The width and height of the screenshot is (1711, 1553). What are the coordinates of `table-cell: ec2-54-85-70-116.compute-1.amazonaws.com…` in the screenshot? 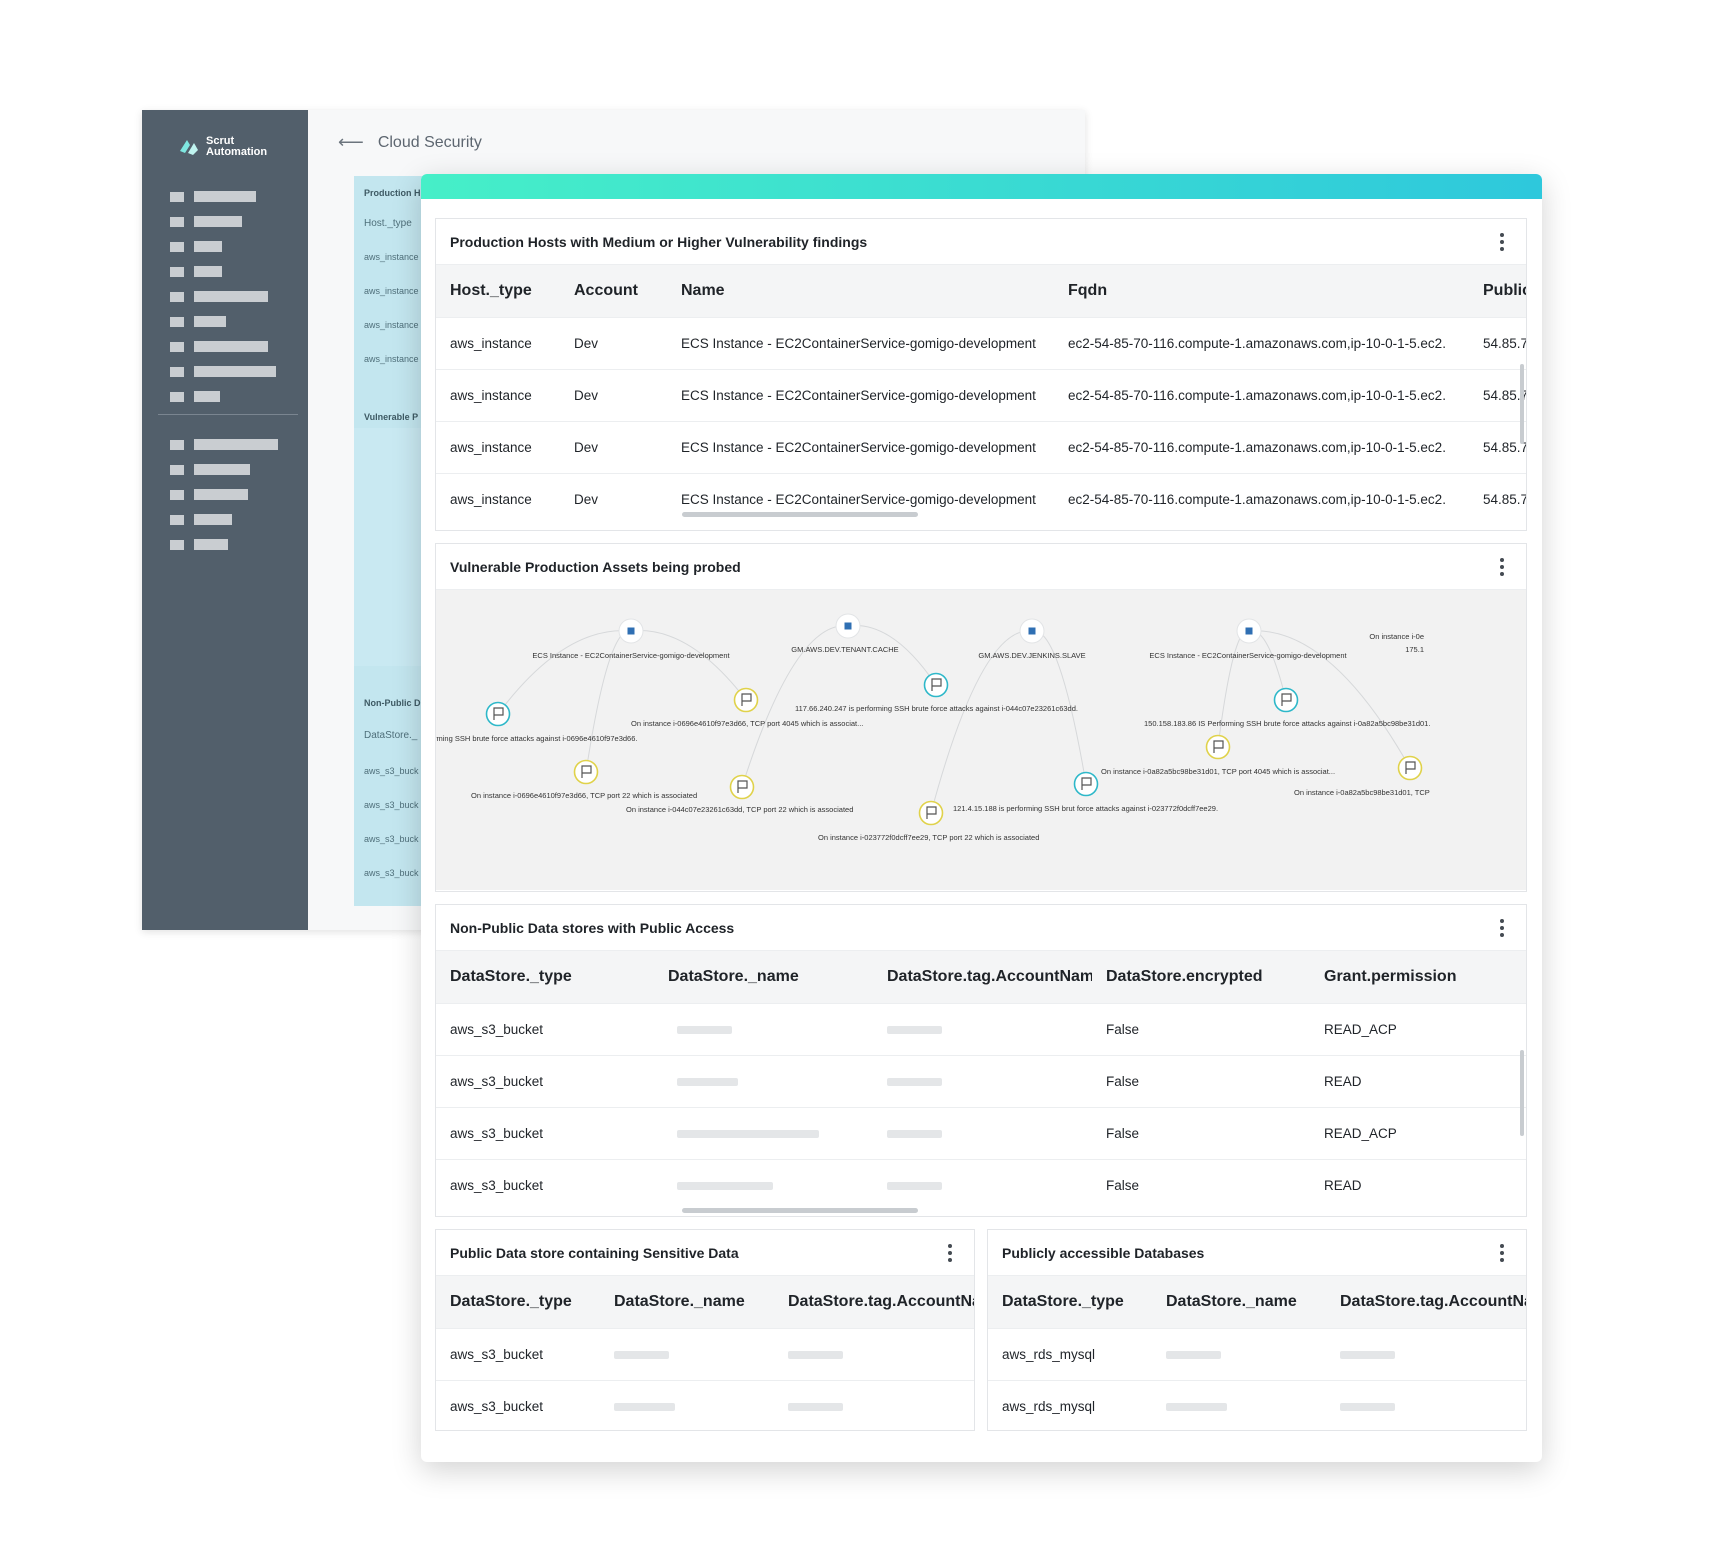 It's located at (1261, 447).